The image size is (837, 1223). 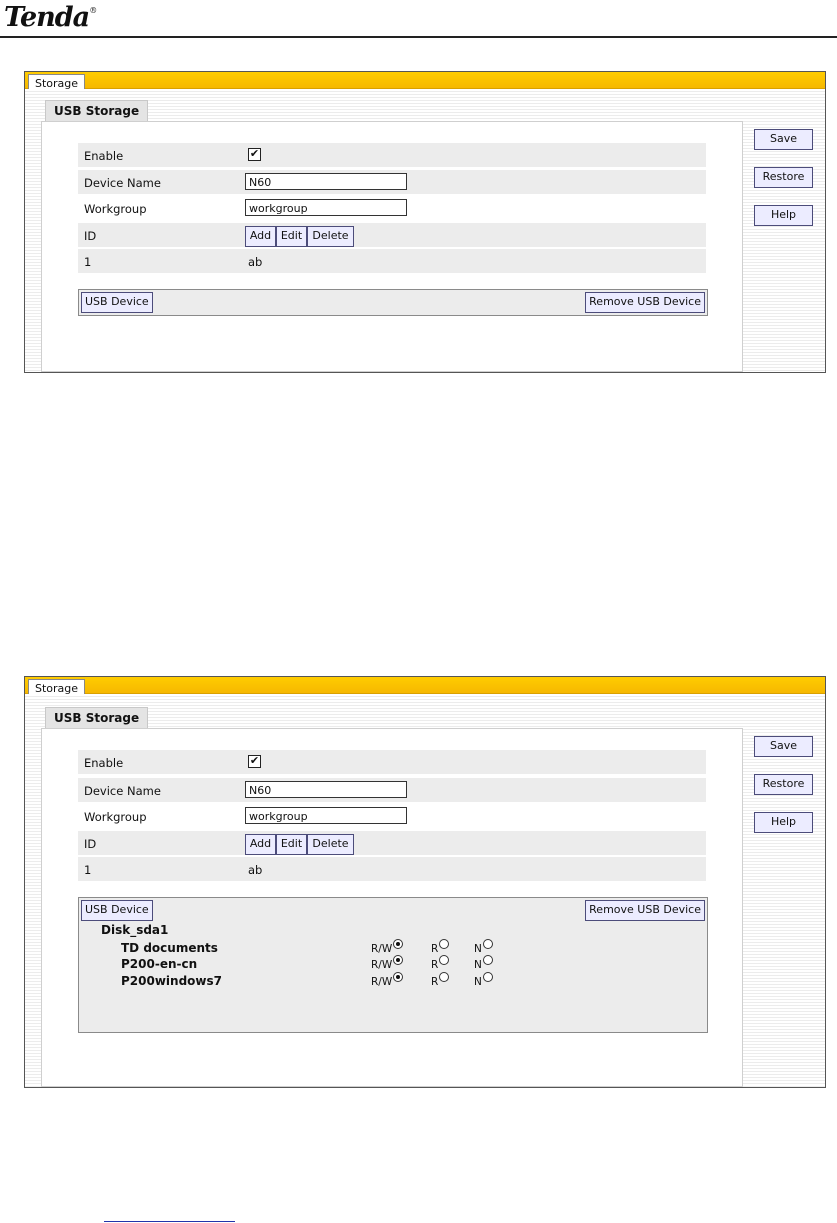 What do you see at coordinates (169, 948) in the screenshot?
I see `share-name: TD documents` at bounding box center [169, 948].